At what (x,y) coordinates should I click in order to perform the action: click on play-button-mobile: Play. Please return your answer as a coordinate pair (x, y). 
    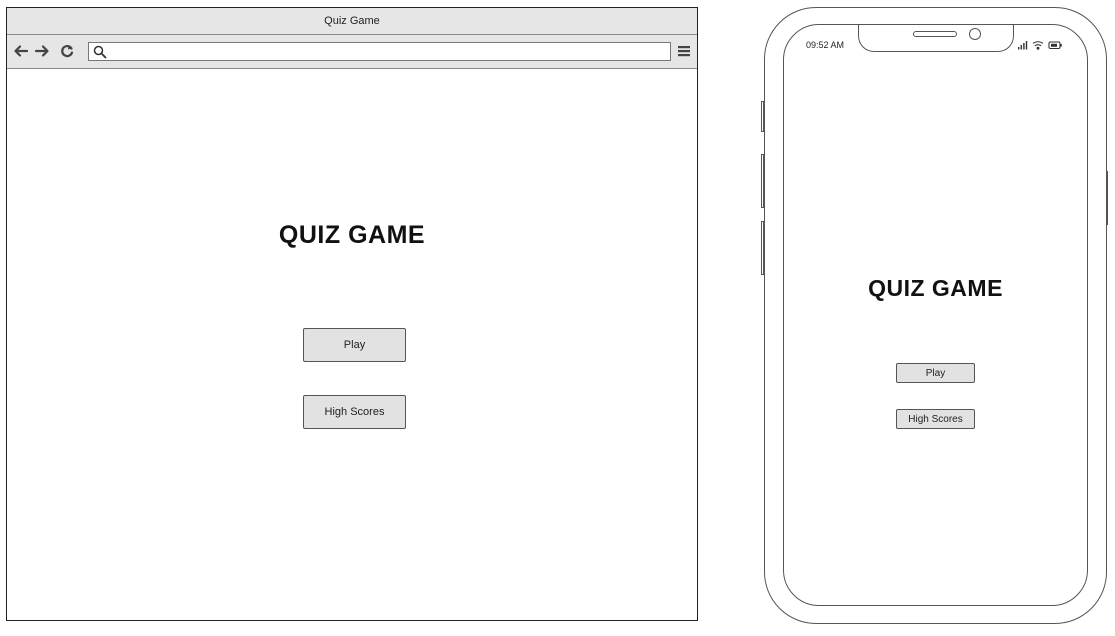
    Looking at the image, I should click on (935, 373).